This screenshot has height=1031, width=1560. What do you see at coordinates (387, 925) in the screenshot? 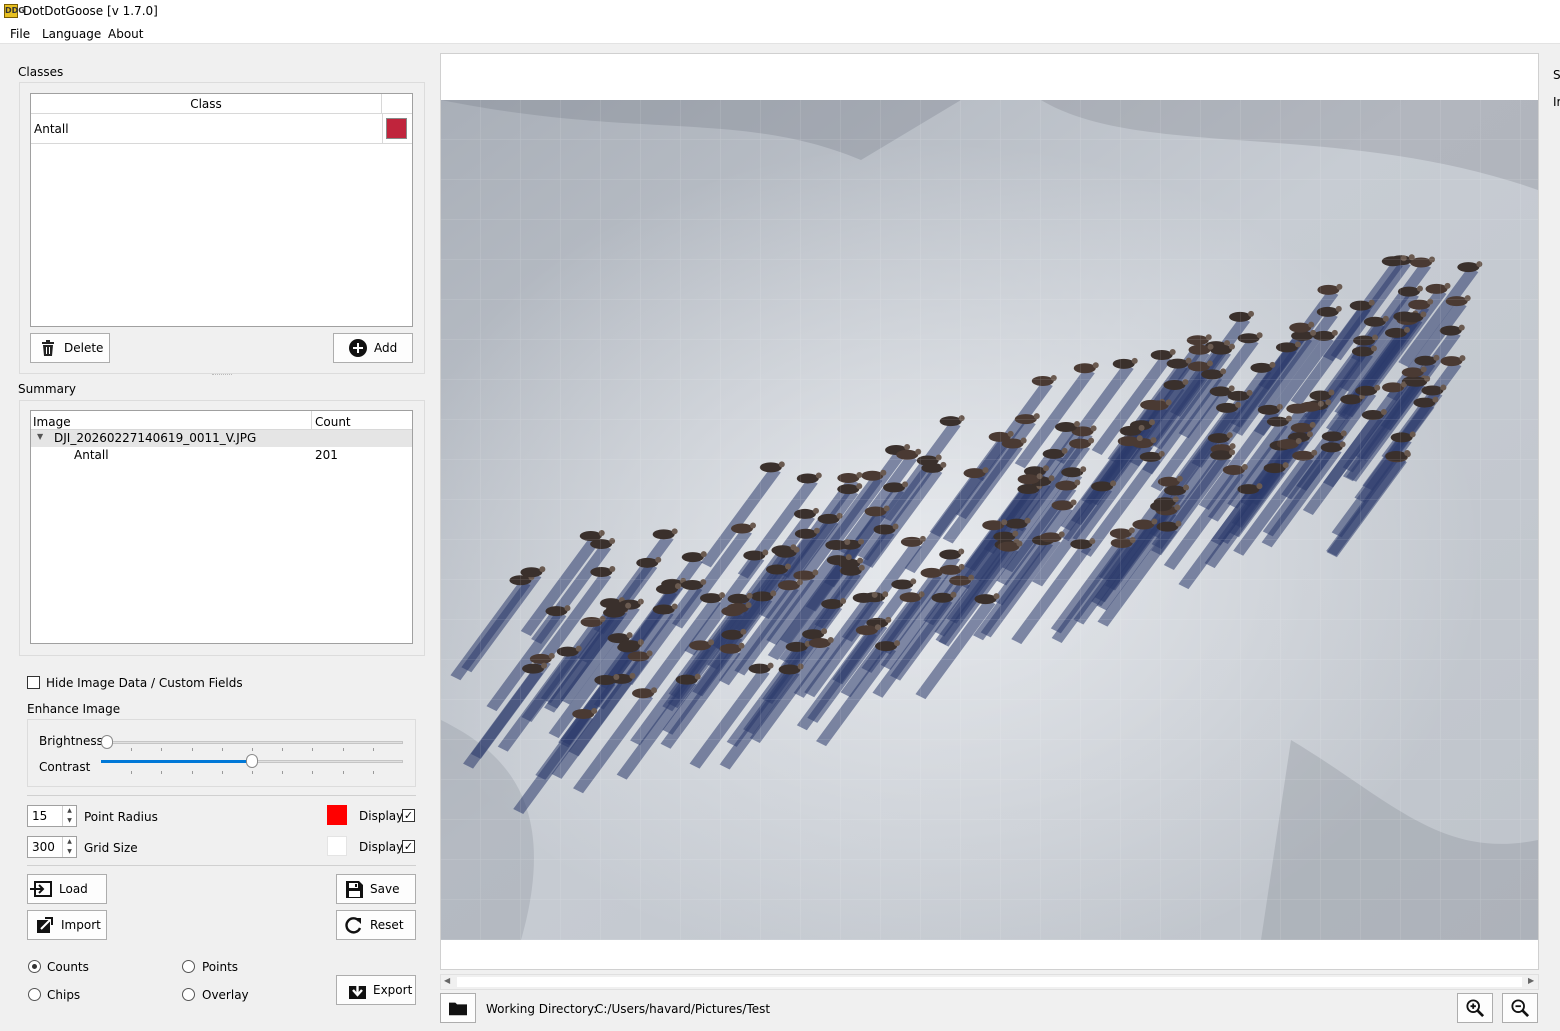
I see `reset-label: Reset` at bounding box center [387, 925].